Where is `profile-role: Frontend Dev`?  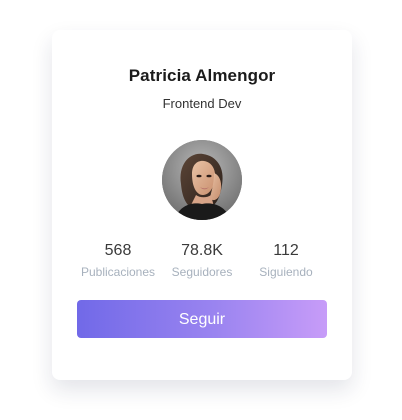 profile-role: Frontend Dev is located at coordinates (202, 103).